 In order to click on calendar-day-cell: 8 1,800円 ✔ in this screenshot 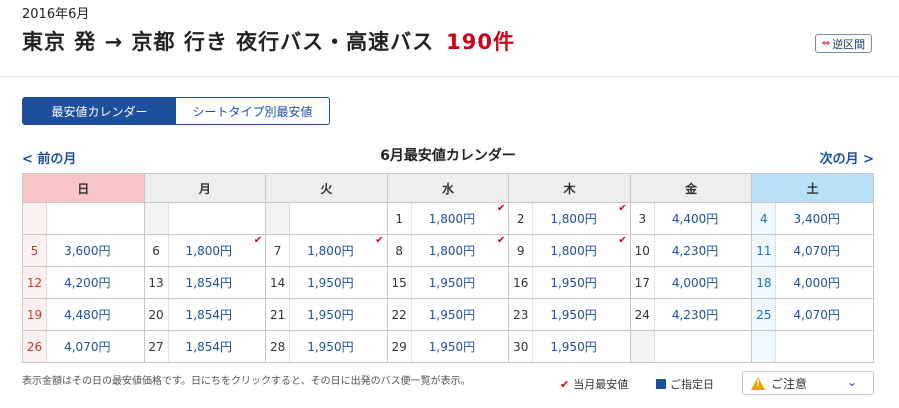, I will do `click(448, 250)`.